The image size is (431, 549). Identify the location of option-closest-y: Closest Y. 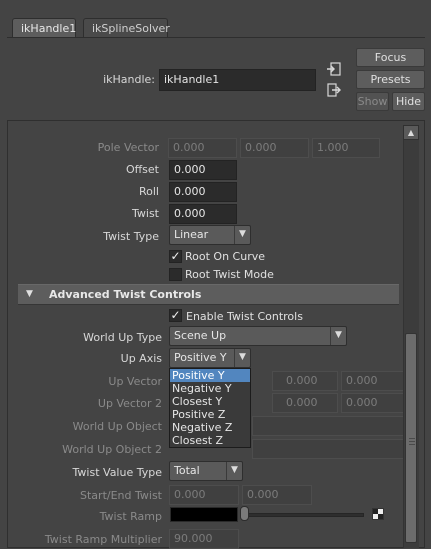
(210, 401).